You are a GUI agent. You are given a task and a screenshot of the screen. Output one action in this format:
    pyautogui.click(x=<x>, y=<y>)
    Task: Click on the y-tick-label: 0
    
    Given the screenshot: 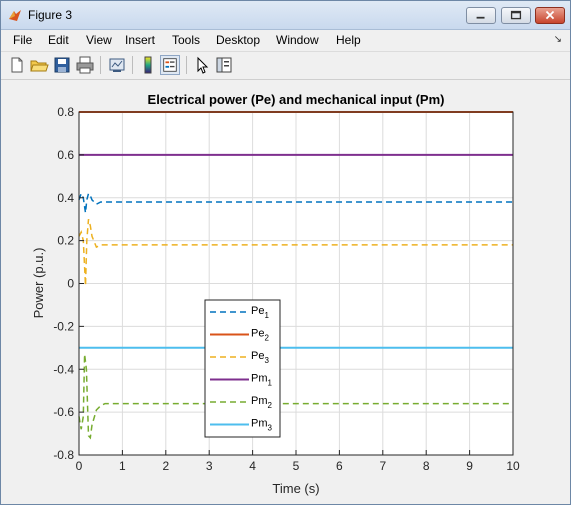 What is the action you would take?
    pyautogui.click(x=70, y=284)
    